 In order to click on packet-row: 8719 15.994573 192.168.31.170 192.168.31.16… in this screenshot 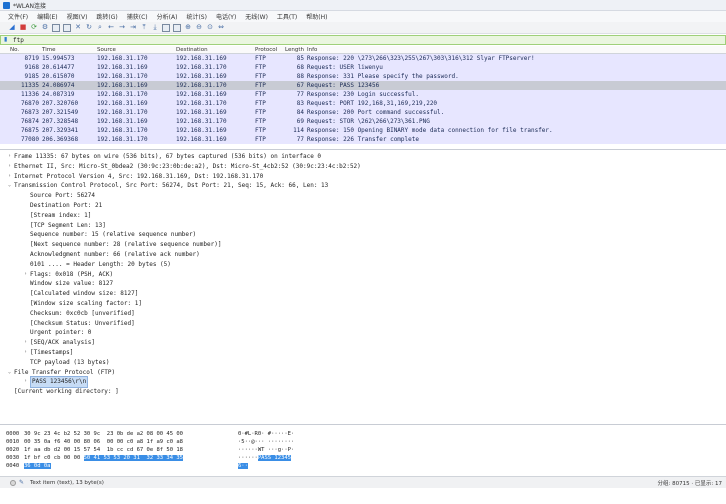, I will do `click(363, 58)`.